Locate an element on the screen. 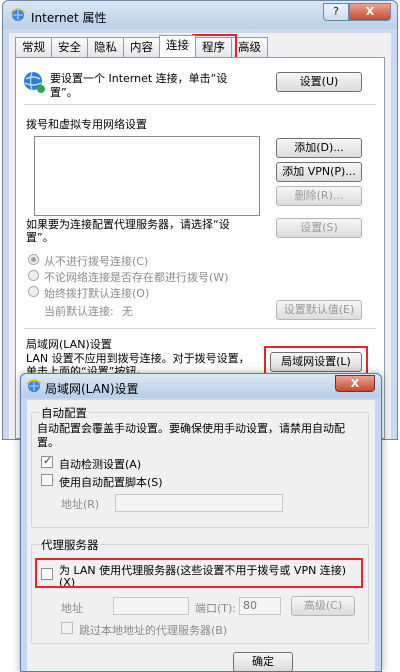  close-button: X is located at coordinates (370, 12).